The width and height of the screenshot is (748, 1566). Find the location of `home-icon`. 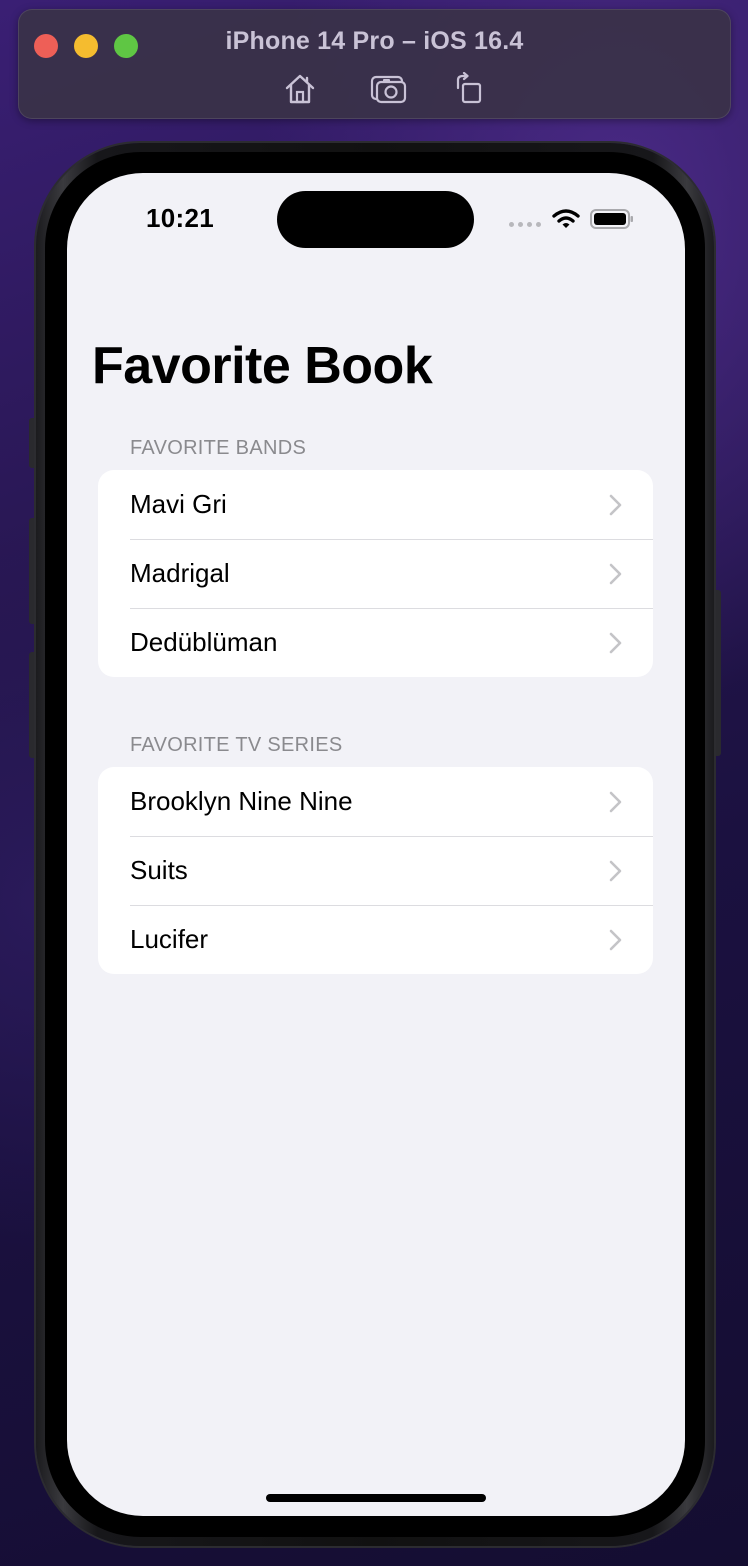

home-icon is located at coordinates (300, 89).